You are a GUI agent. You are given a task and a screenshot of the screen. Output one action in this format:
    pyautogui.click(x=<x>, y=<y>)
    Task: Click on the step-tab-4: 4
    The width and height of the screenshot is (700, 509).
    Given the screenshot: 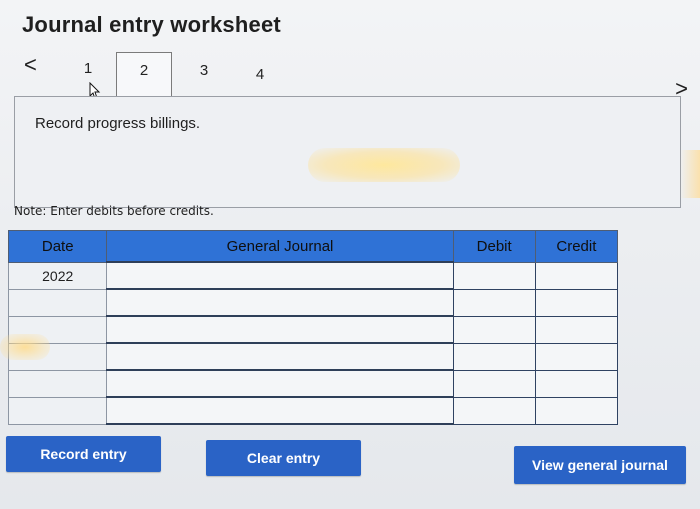 What is the action you would take?
    pyautogui.click(x=260, y=74)
    